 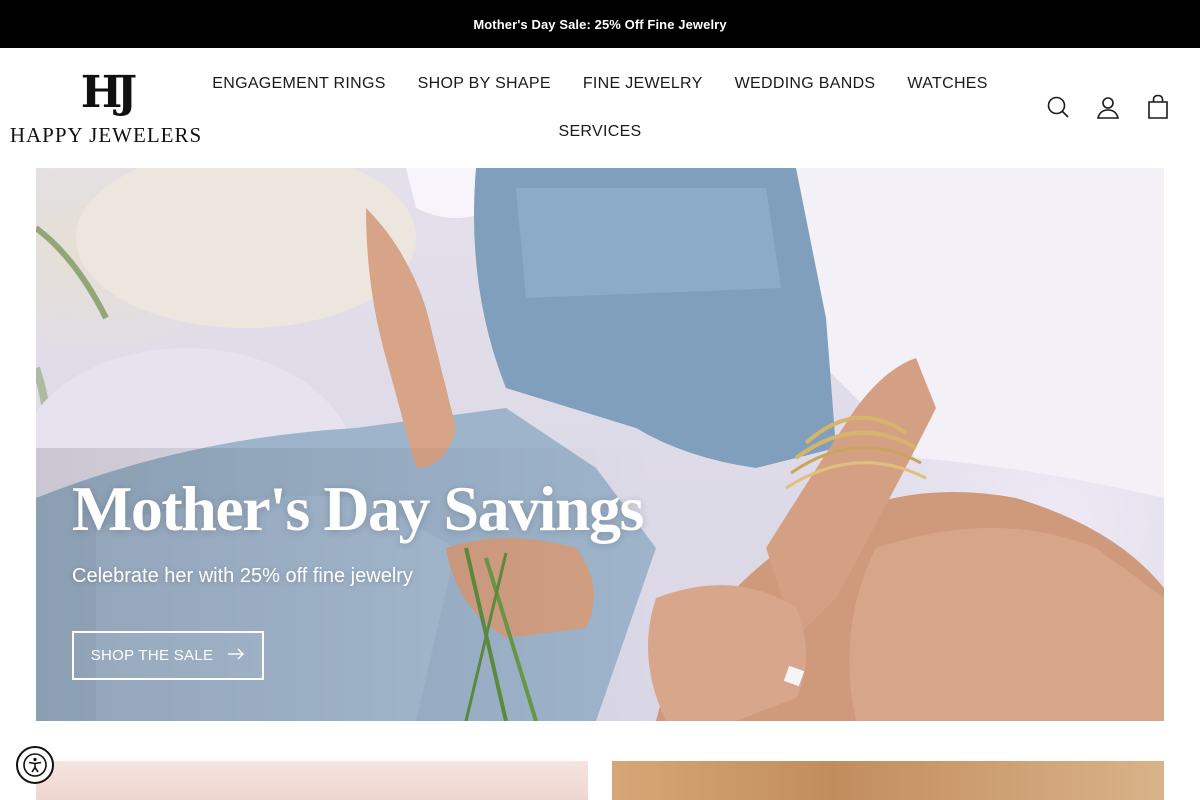 I want to click on header-actions, so click(x=1108, y=107).